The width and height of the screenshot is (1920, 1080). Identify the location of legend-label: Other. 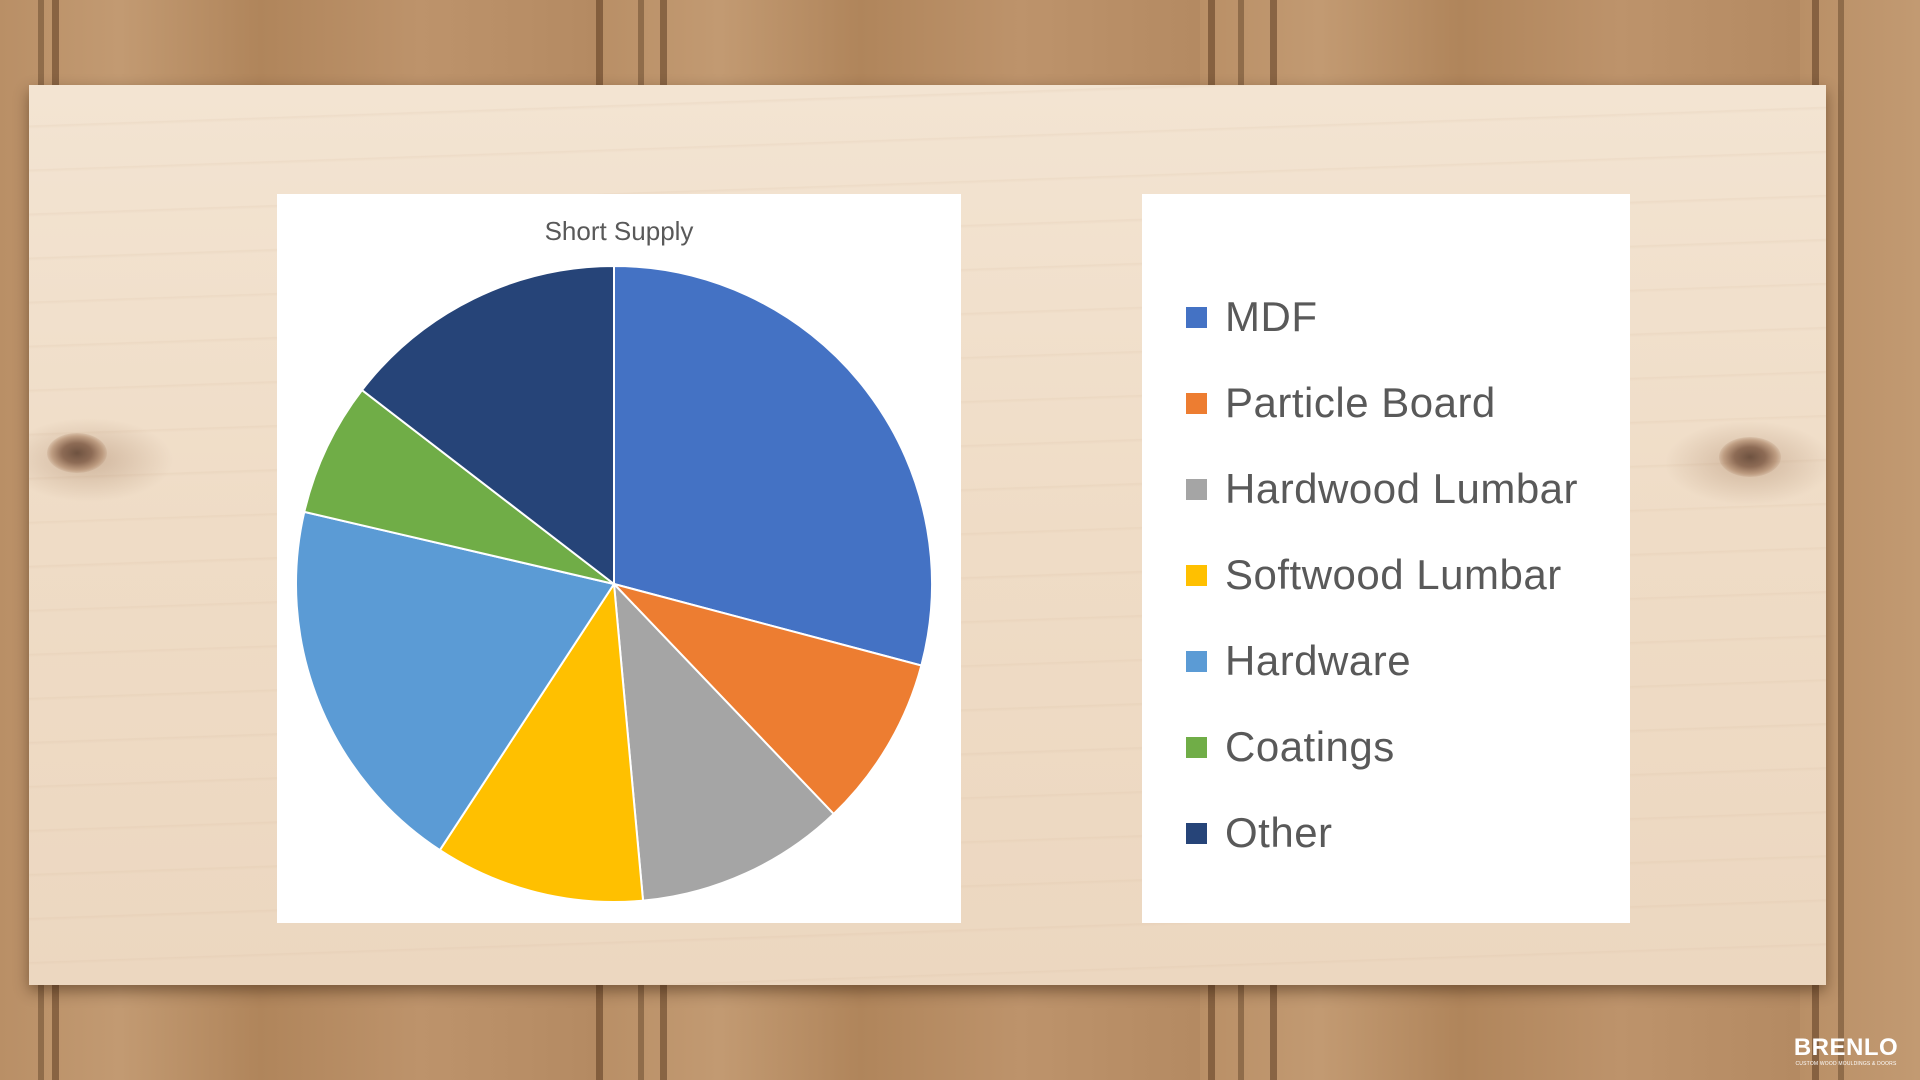
(1279, 832).